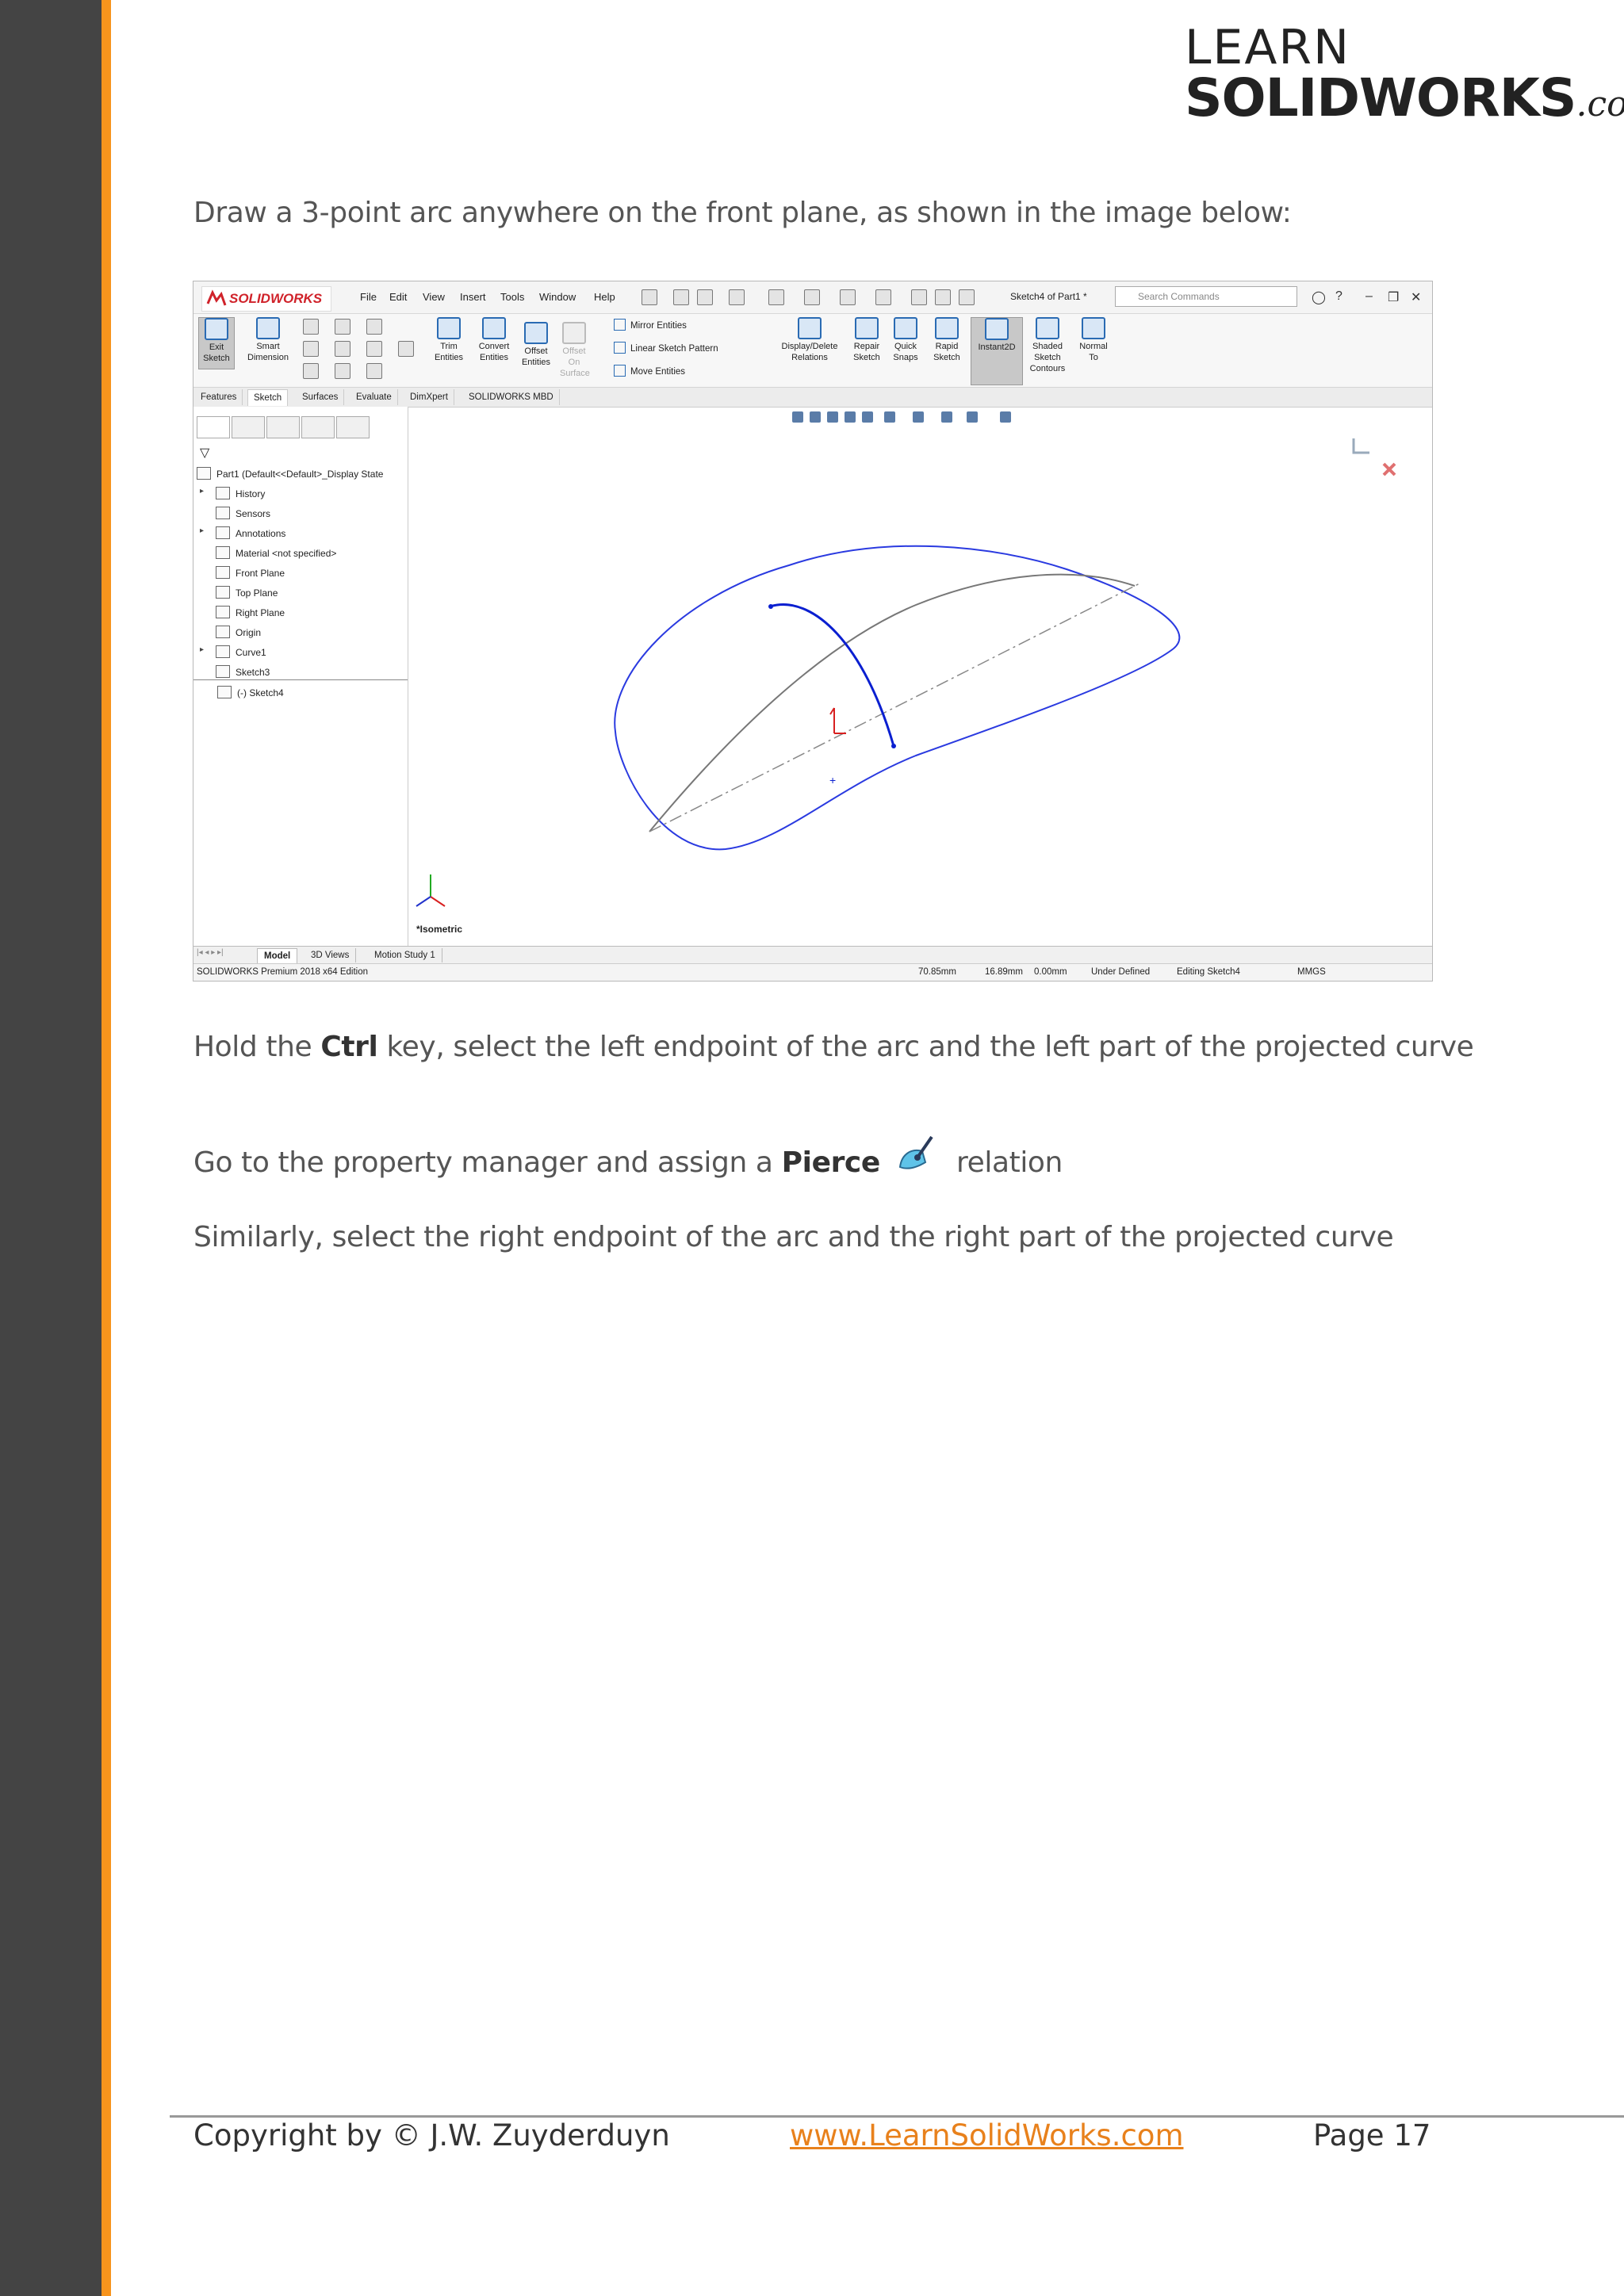 The height and width of the screenshot is (2296, 1624). Describe the element at coordinates (232, 493) in the screenshot. I see `tree-item-history: ▸ History` at that location.